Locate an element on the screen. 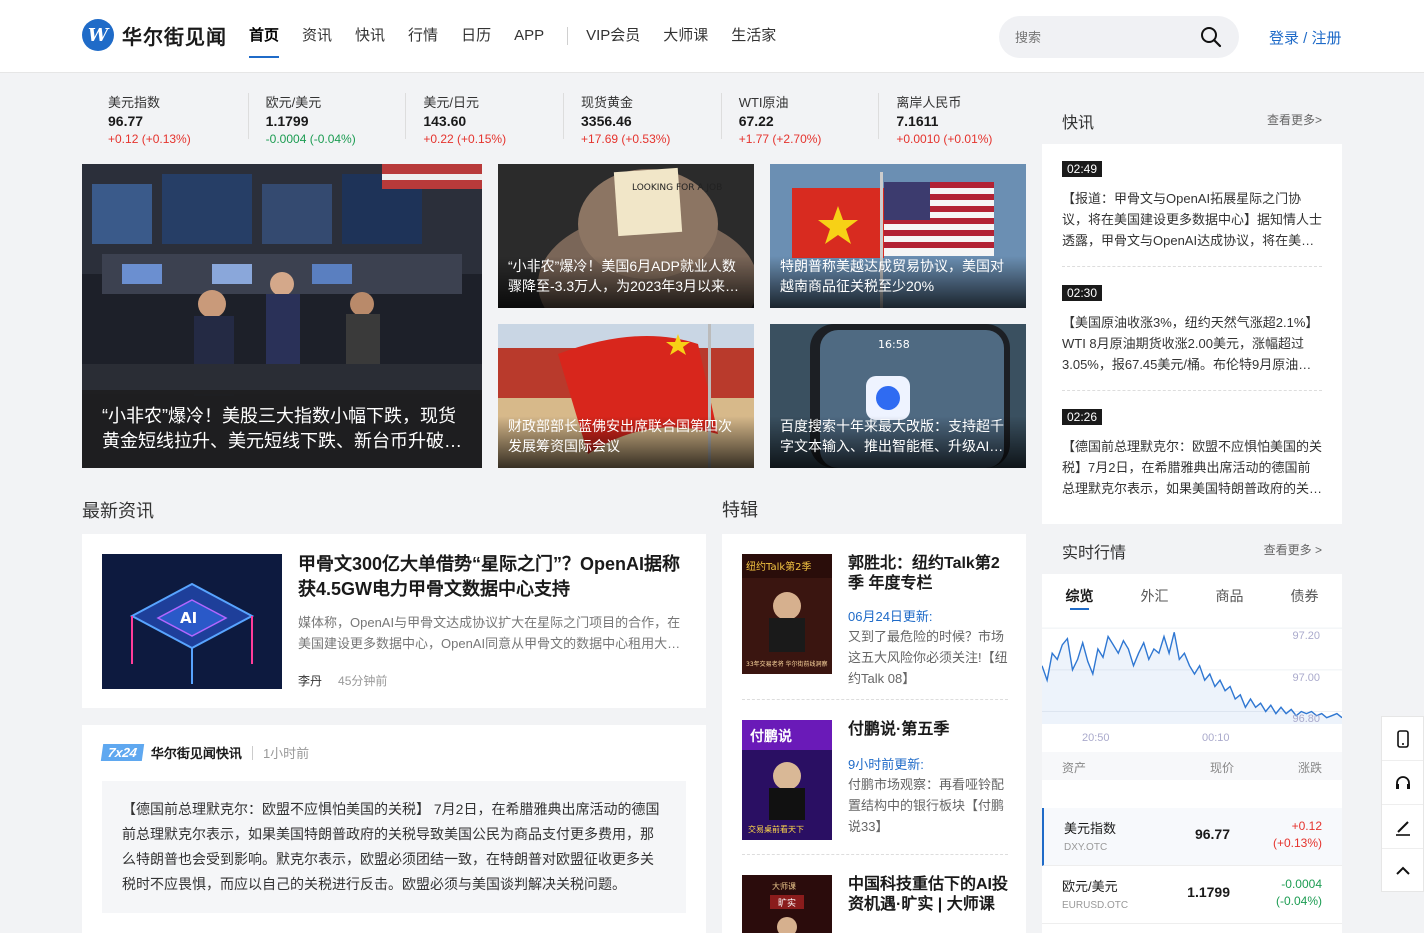 This screenshot has width=1424, height=933. ticker-name: 美元指数 is located at coordinates (134, 102).